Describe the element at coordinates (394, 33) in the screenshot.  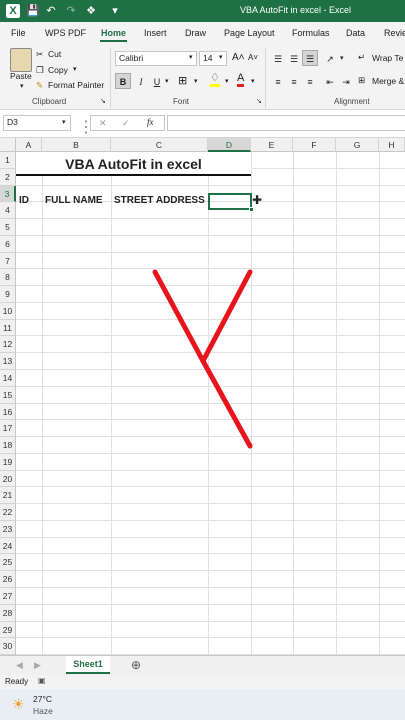
I see `menu-review: Revie` at that location.